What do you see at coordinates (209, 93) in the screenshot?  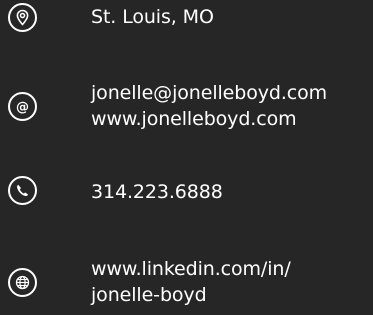 I see `email-link: jonelle@jonelleboyd.com` at bounding box center [209, 93].